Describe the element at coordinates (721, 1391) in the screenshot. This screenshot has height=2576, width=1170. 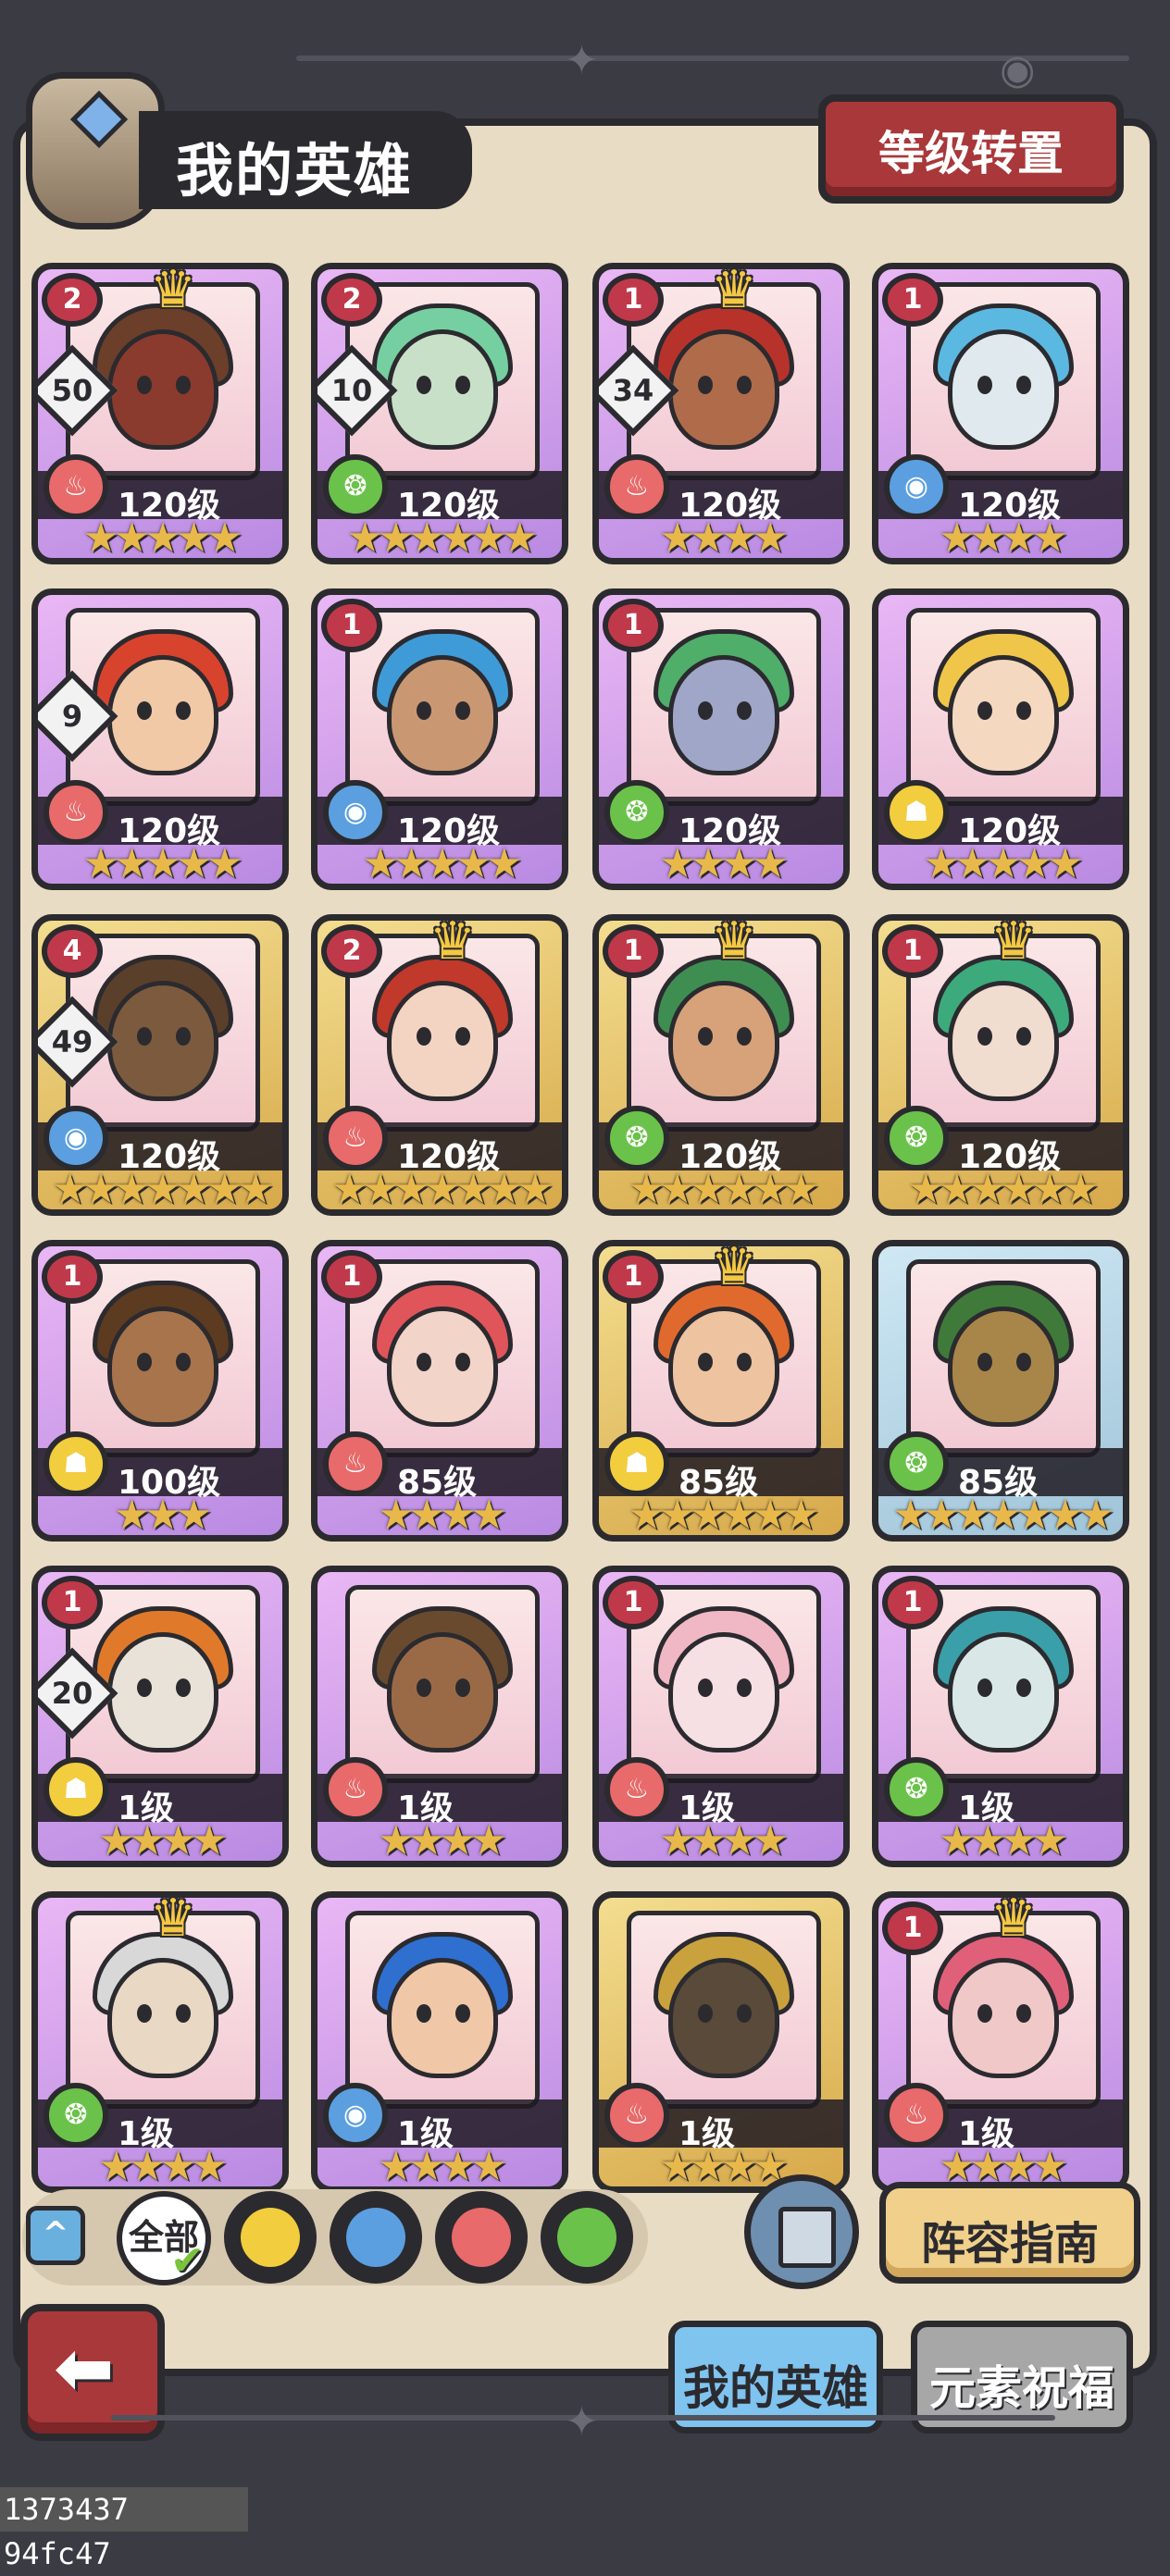
I see `hero-card: ☗ 85级 ★★★★★★ 1 ♛` at that location.